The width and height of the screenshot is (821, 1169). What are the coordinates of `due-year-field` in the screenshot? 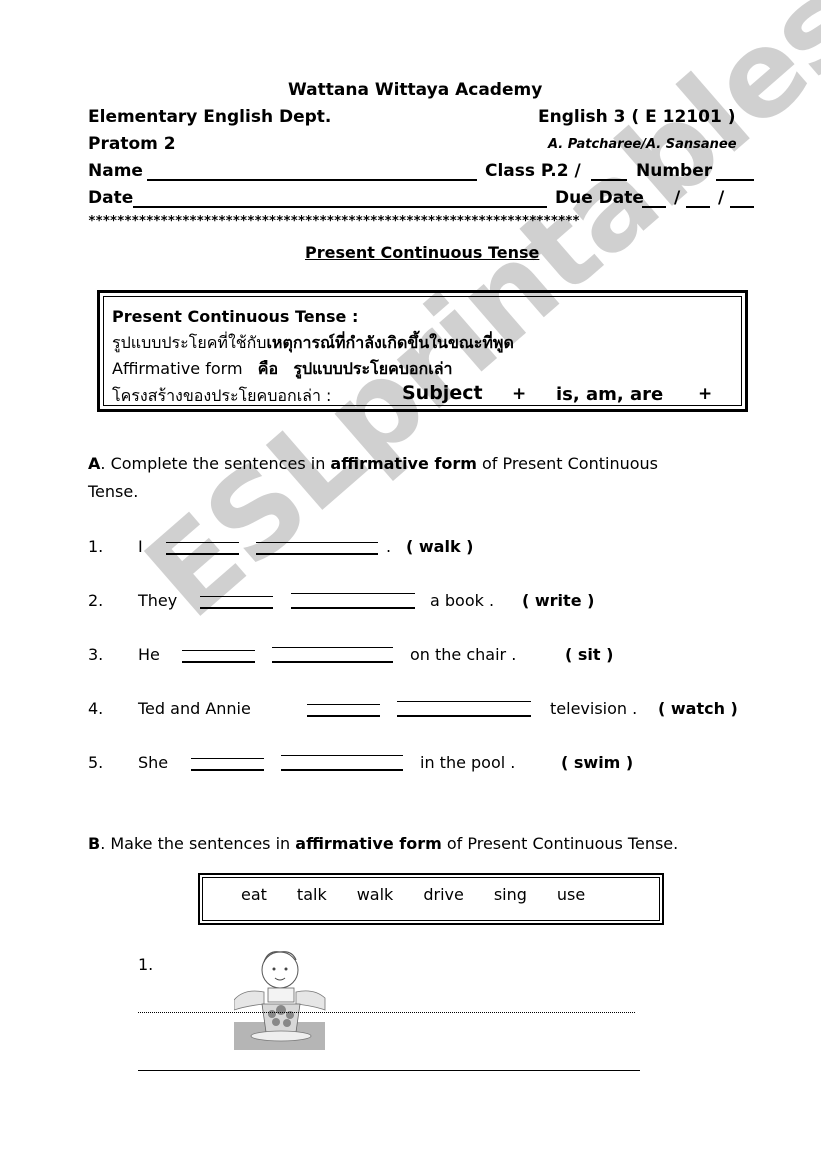 It's located at (742, 207).